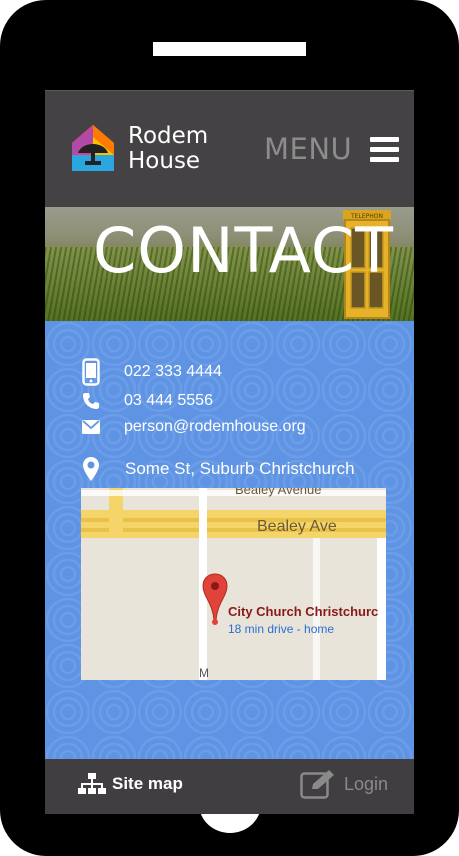  Describe the element at coordinates (91, 372) in the screenshot. I see `mobile-icon` at that location.